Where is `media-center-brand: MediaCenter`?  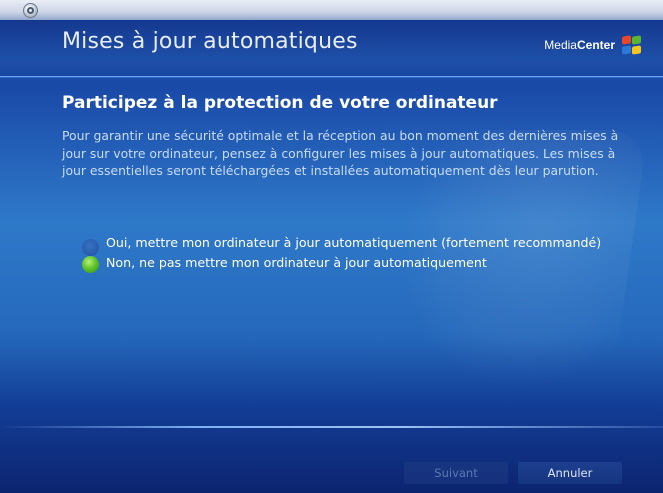
media-center-brand: MediaCenter is located at coordinates (593, 45).